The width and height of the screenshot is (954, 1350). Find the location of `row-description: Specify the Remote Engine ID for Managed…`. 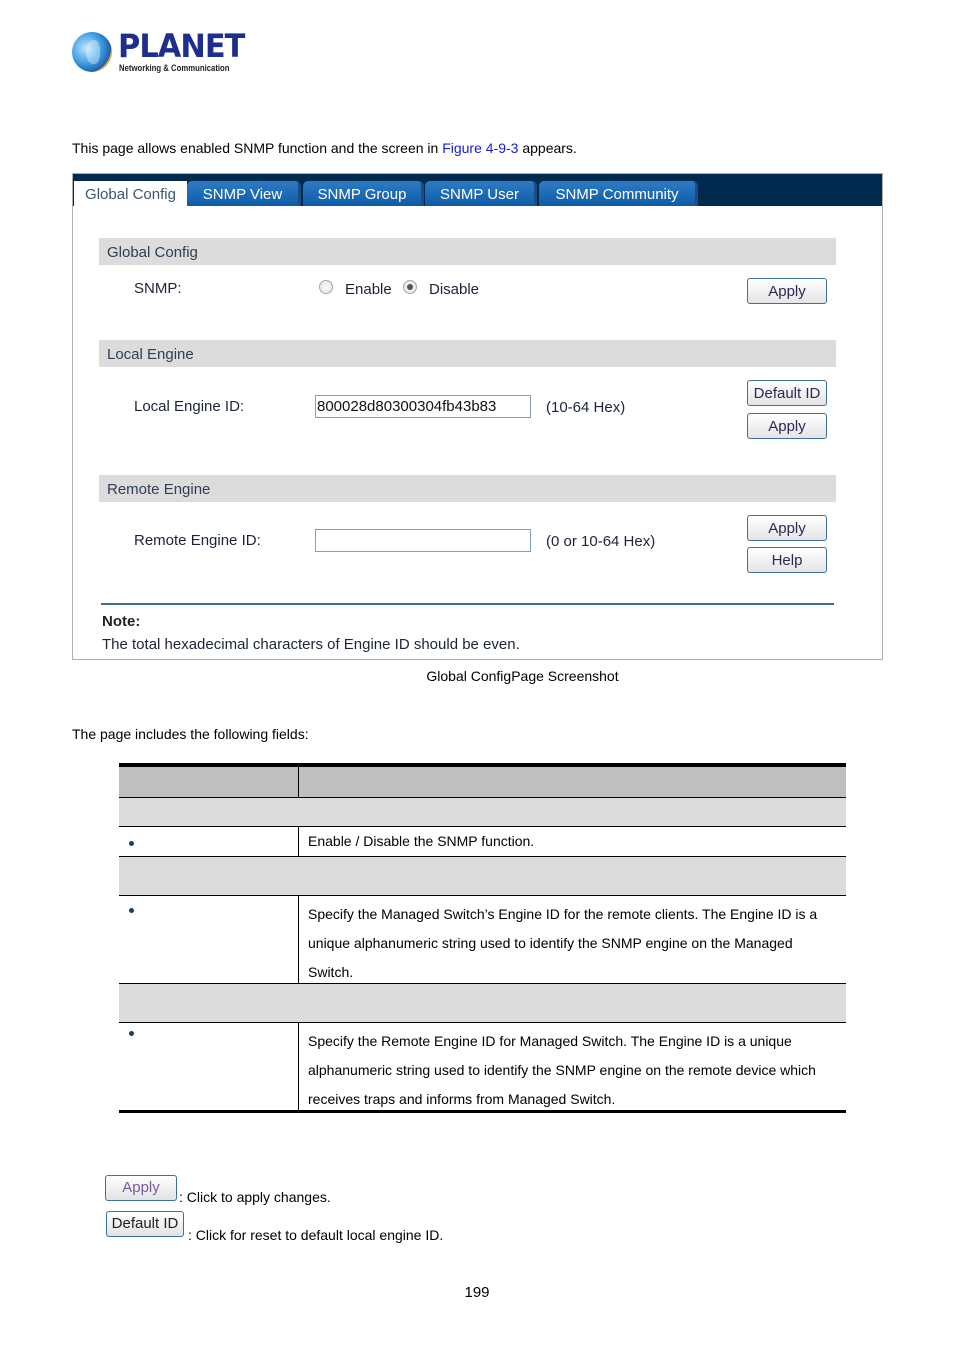

row-description: Specify the Remote Engine ID for Managed… is located at coordinates (562, 1070).